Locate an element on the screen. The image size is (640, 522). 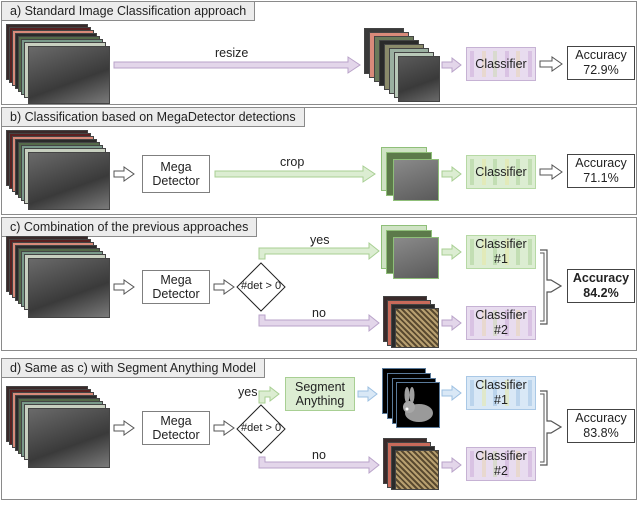
merge-bracket-d is located at coordinates (551, 428).